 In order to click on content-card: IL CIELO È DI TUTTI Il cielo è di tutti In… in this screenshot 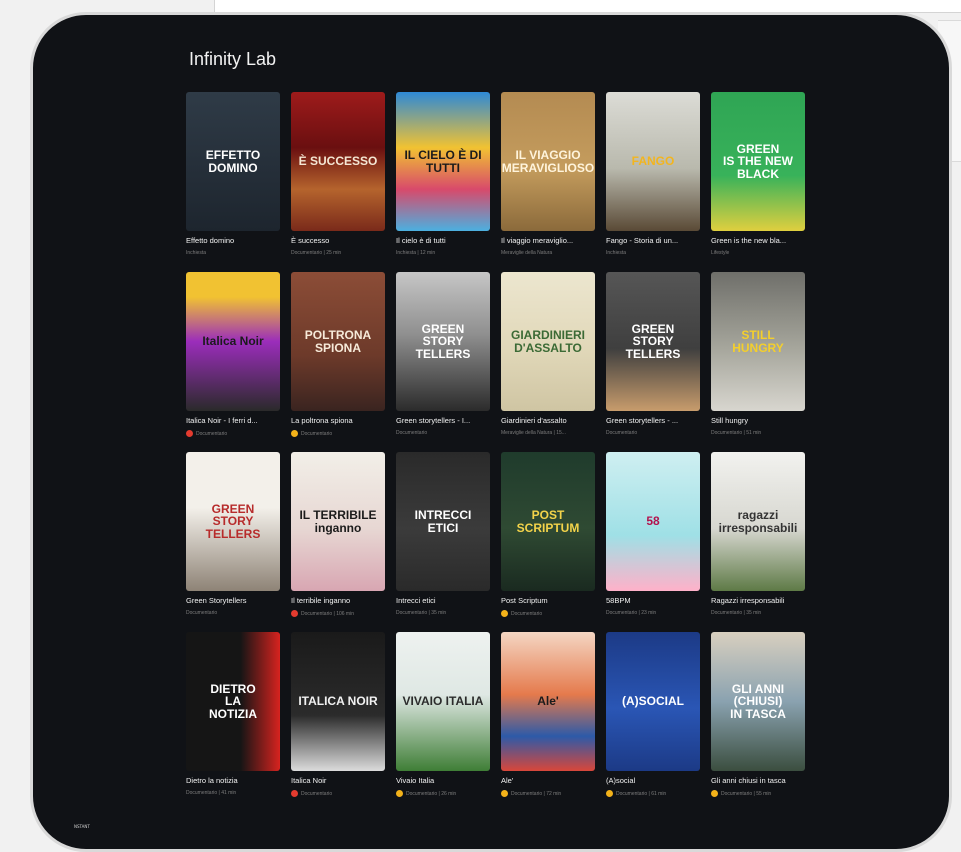, I will do `click(443, 182)`.